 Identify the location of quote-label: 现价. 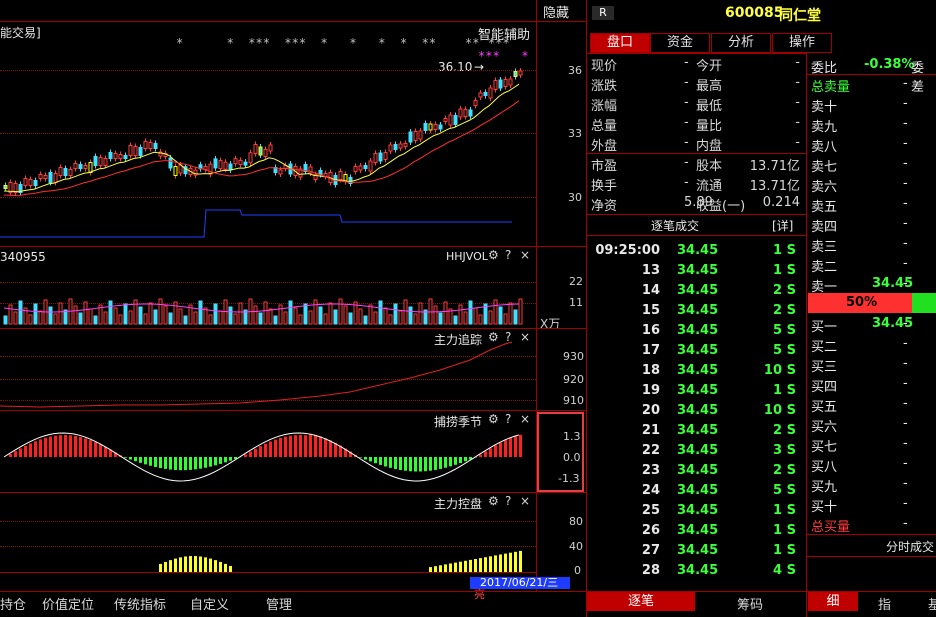
(604, 66).